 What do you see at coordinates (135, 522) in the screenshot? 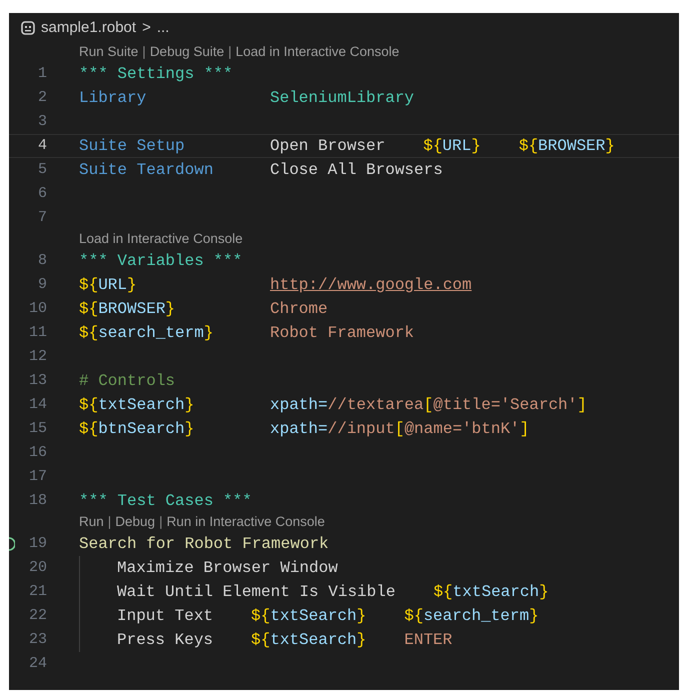
I see `codelens-link: Debug` at bounding box center [135, 522].